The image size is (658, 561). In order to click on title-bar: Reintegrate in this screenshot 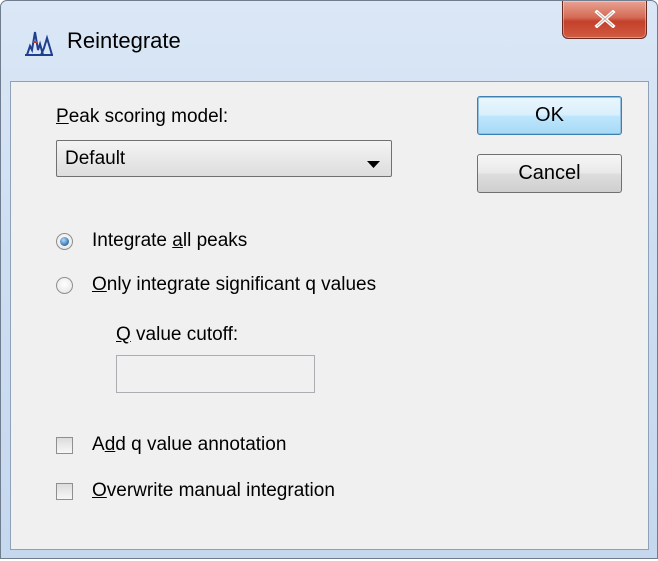, I will do `click(329, 41)`.